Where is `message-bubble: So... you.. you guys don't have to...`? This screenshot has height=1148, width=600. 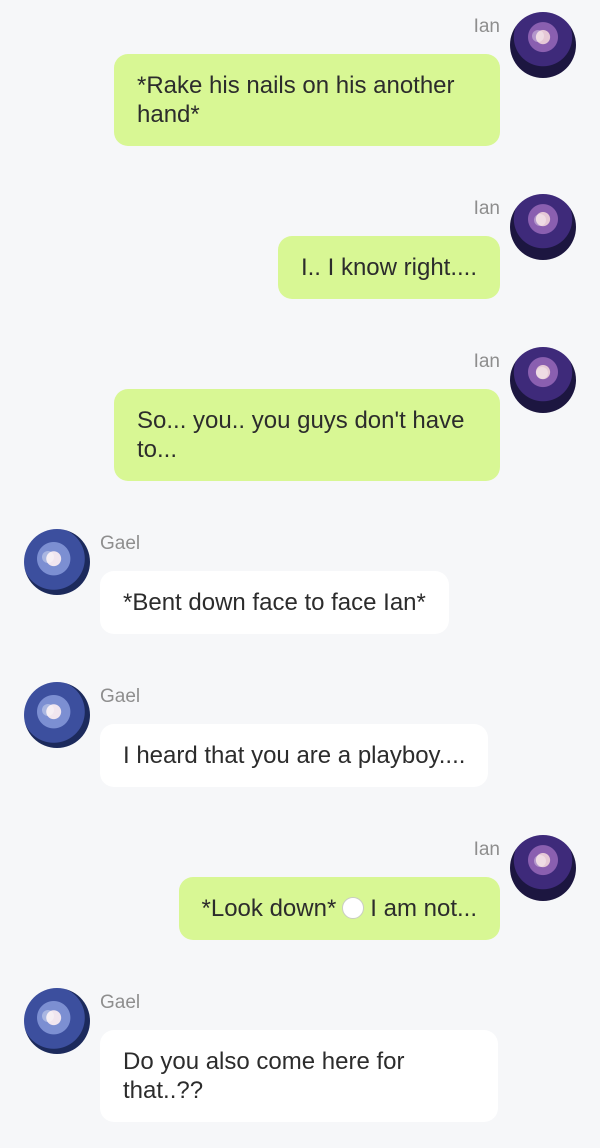 message-bubble: So... you.. you guys don't have to... is located at coordinates (307, 435).